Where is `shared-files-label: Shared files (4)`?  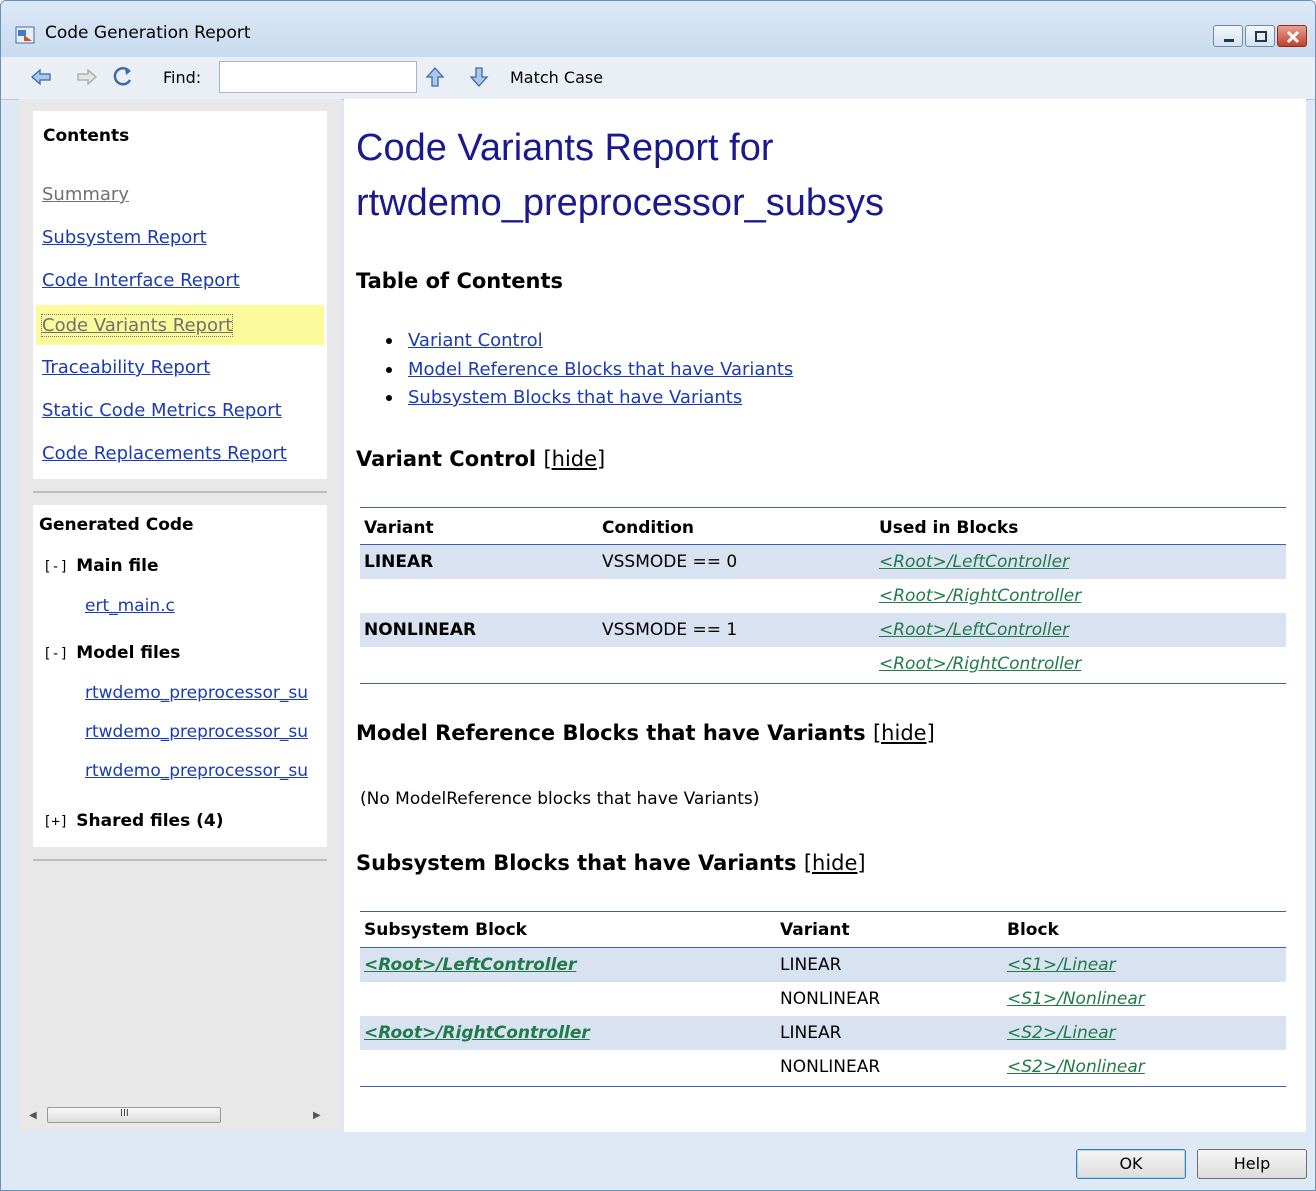
shared-files-label: Shared files (4) is located at coordinates (150, 821).